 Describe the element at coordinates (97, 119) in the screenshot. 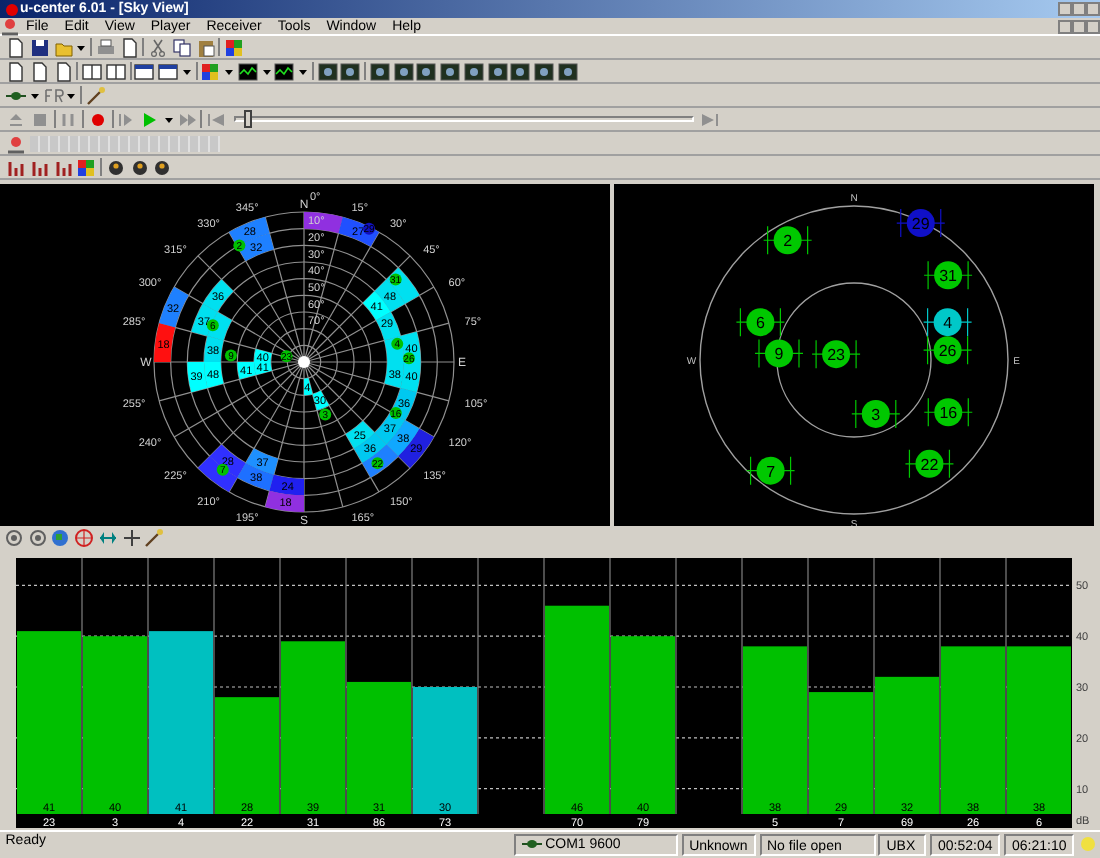

I see `record-icon` at that location.